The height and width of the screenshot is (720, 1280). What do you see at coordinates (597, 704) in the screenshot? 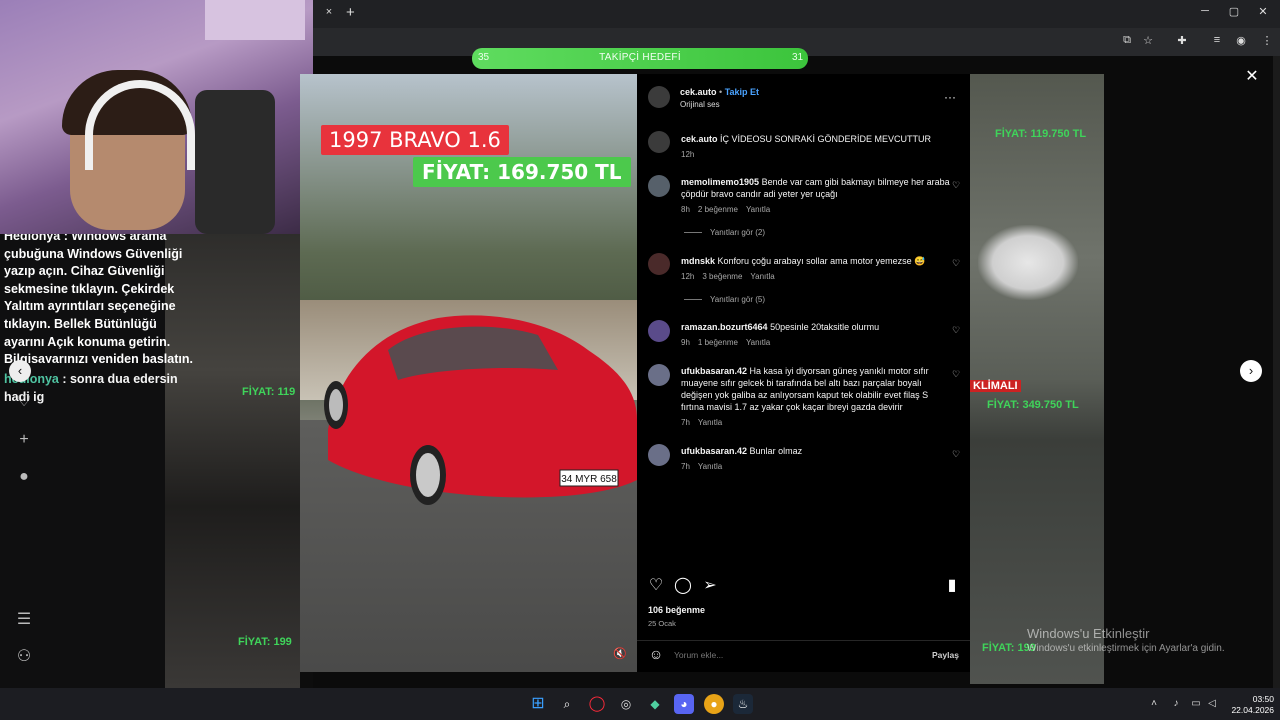
I see `opera-icon: ◯` at bounding box center [597, 704].